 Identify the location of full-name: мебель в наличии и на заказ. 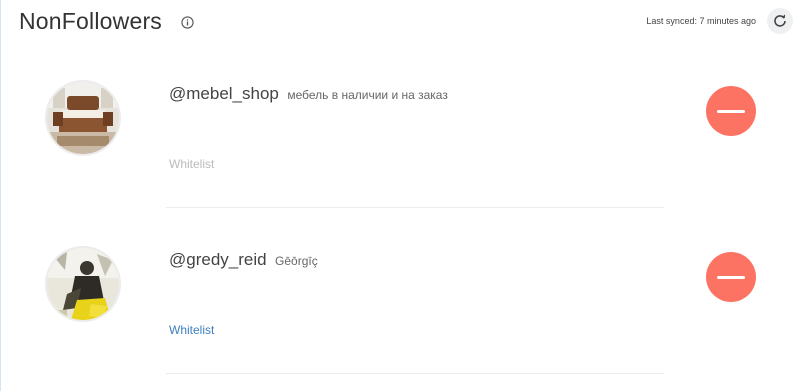
(367, 95).